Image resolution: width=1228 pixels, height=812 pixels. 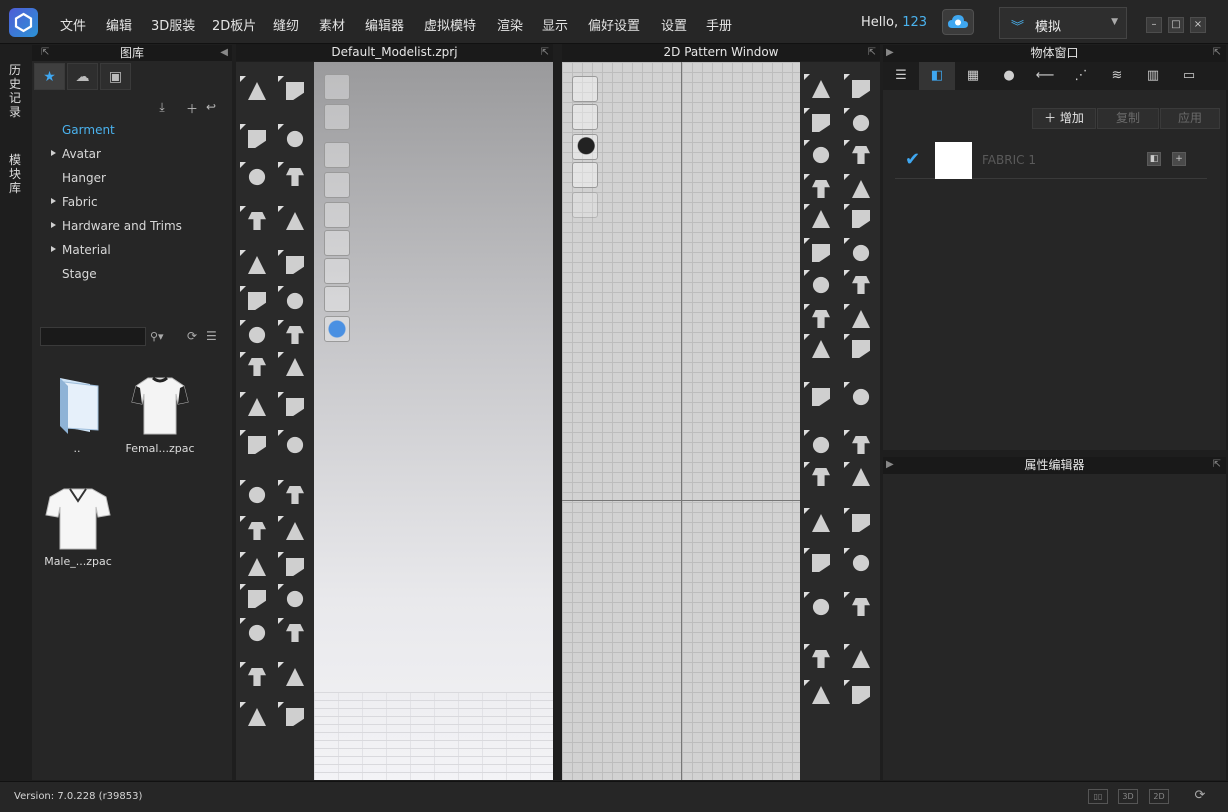 What do you see at coordinates (77, 414) in the screenshot?
I see `file-item-parent-folder: ..` at bounding box center [77, 414].